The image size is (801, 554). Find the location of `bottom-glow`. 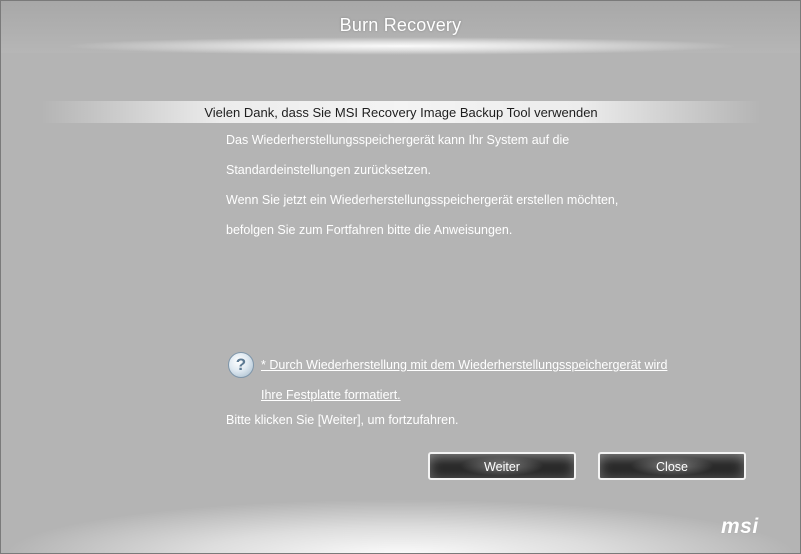

bottom-glow is located at coordinates (400, 526).